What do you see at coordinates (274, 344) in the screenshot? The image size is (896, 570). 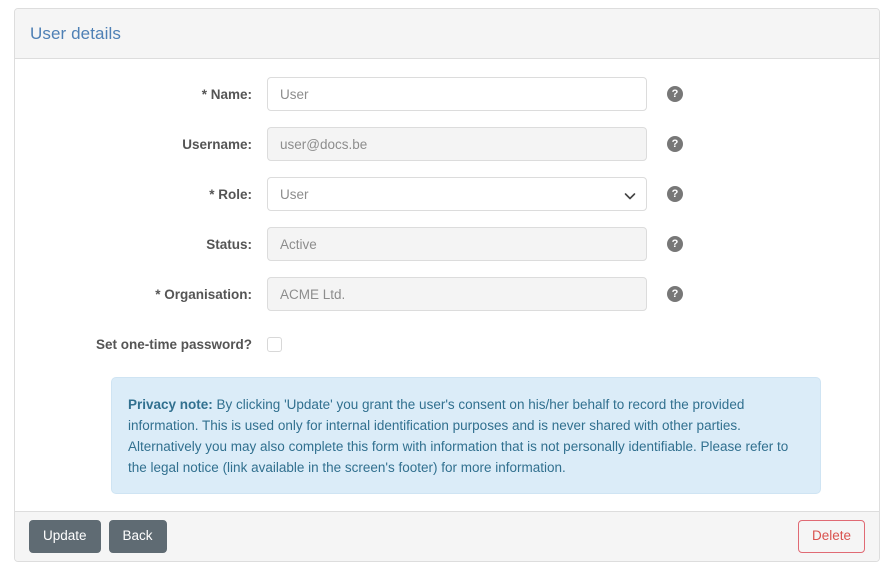 I see `one-time-password-checkbox` at bounding box center [274, 344].